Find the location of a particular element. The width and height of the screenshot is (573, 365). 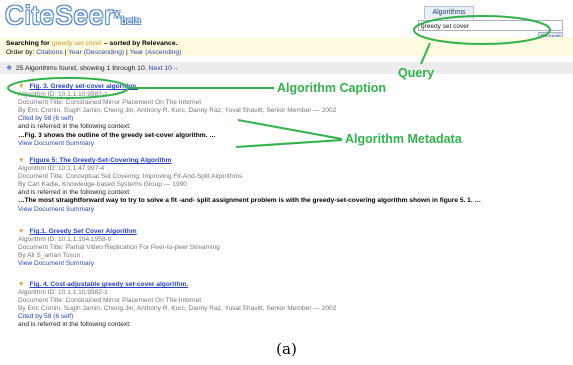

authors: By Ali S_aman Tosun is located at coordinates (49, 256).